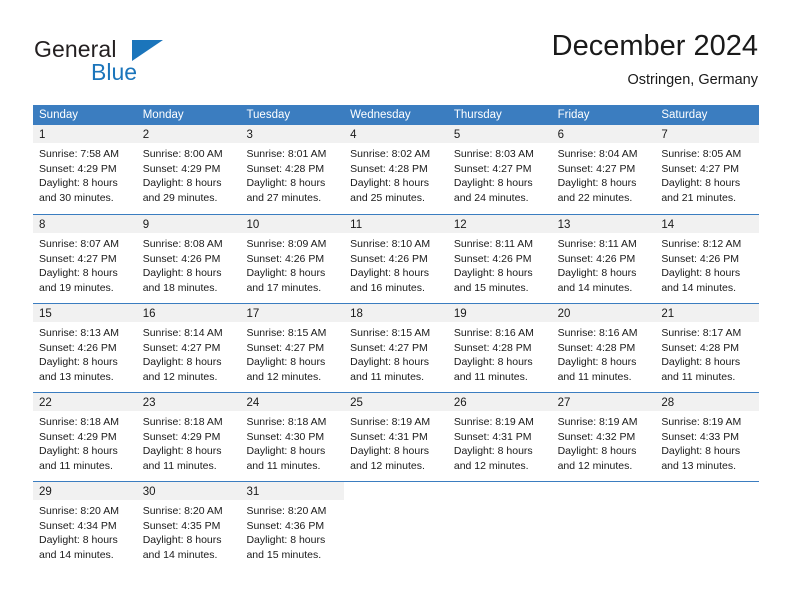 This screenshot has height=612, width=792. Describe the element at coordinates (390, 154) in the screenshot. I see `sunrise-text: Sunrise: 8:02 AM` at that location.